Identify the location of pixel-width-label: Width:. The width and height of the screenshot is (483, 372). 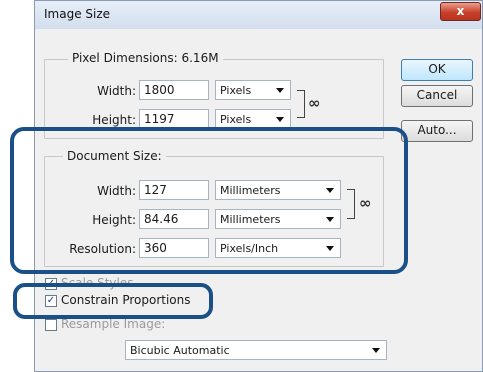
(116, 91).